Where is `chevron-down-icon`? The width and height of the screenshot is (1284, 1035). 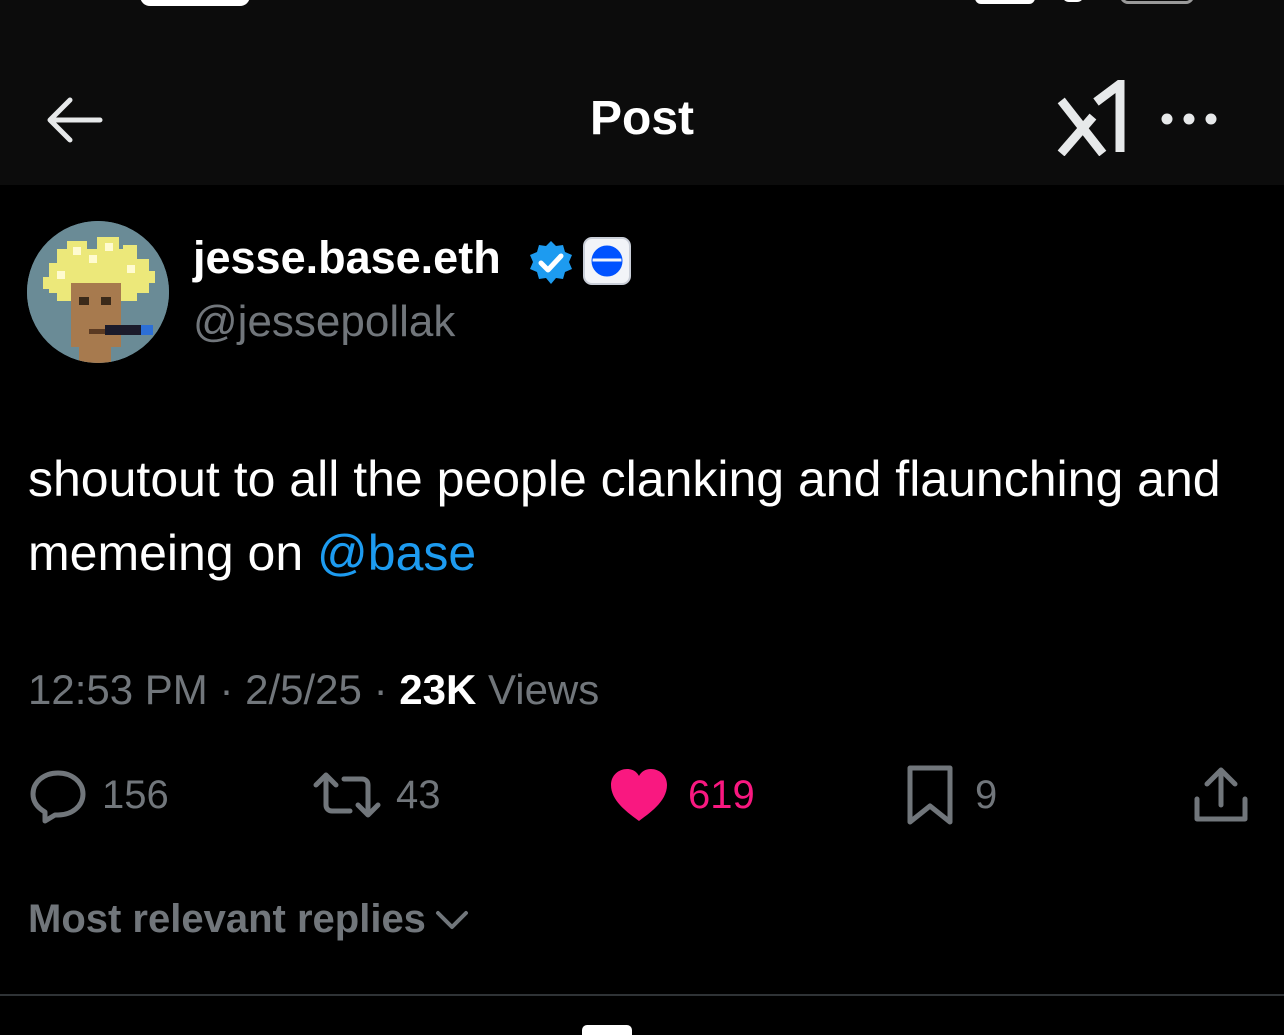 chevron-down-icon is located at coordinates (451, 919).